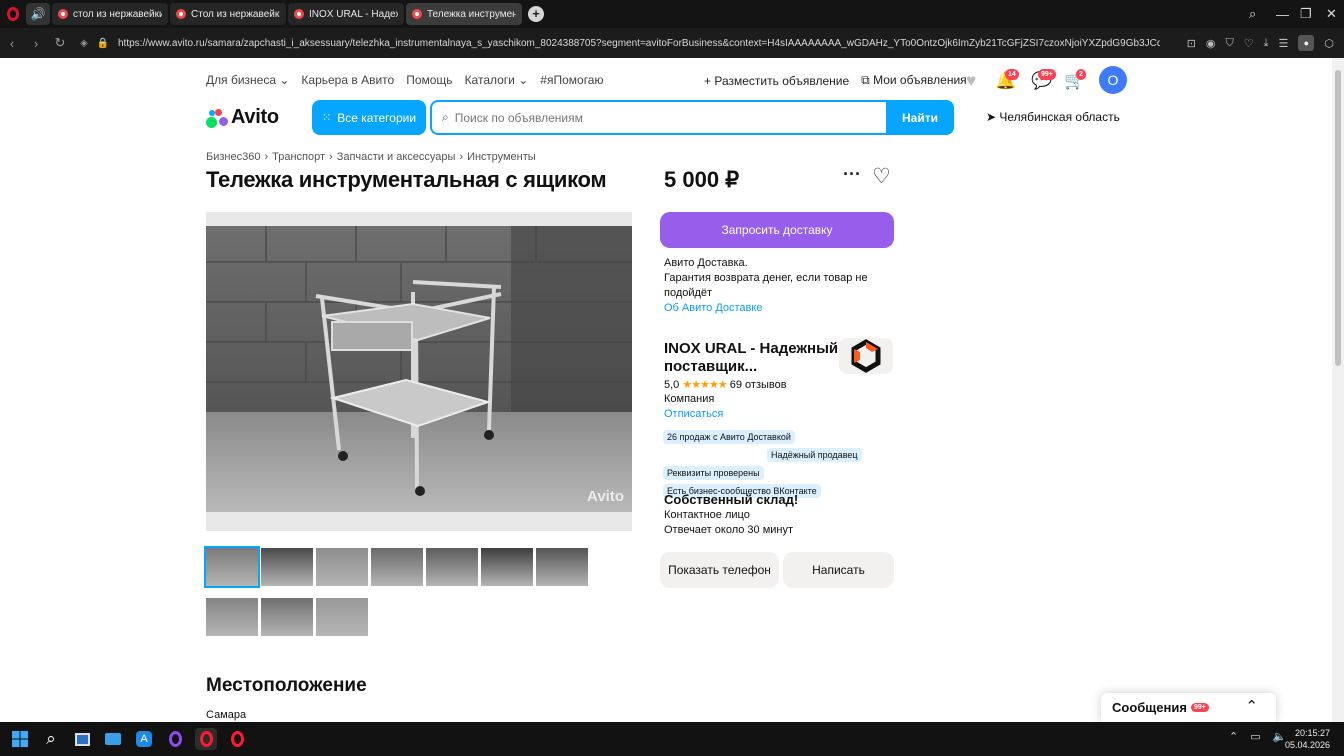  Describe the element at coordinates (713, 473) in the screenshot. I see `seller-tag: Реквизиты проверены` at that location.